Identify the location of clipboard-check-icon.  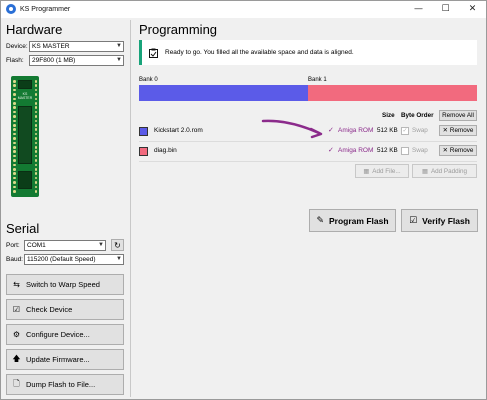
(153, 53).